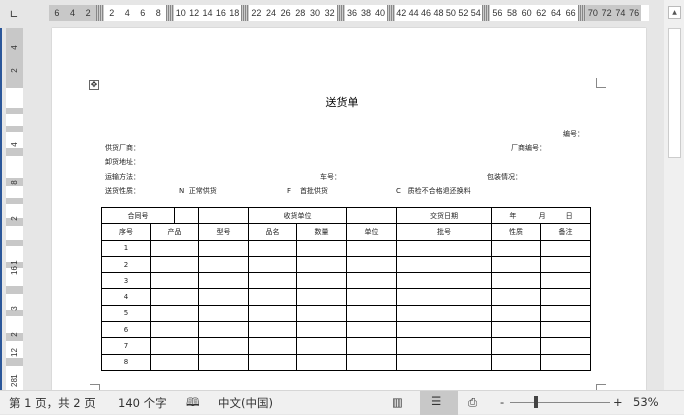 This screenshot has height=415, width=684. I want to click on row-number-cell: 1, so click(126, 248).